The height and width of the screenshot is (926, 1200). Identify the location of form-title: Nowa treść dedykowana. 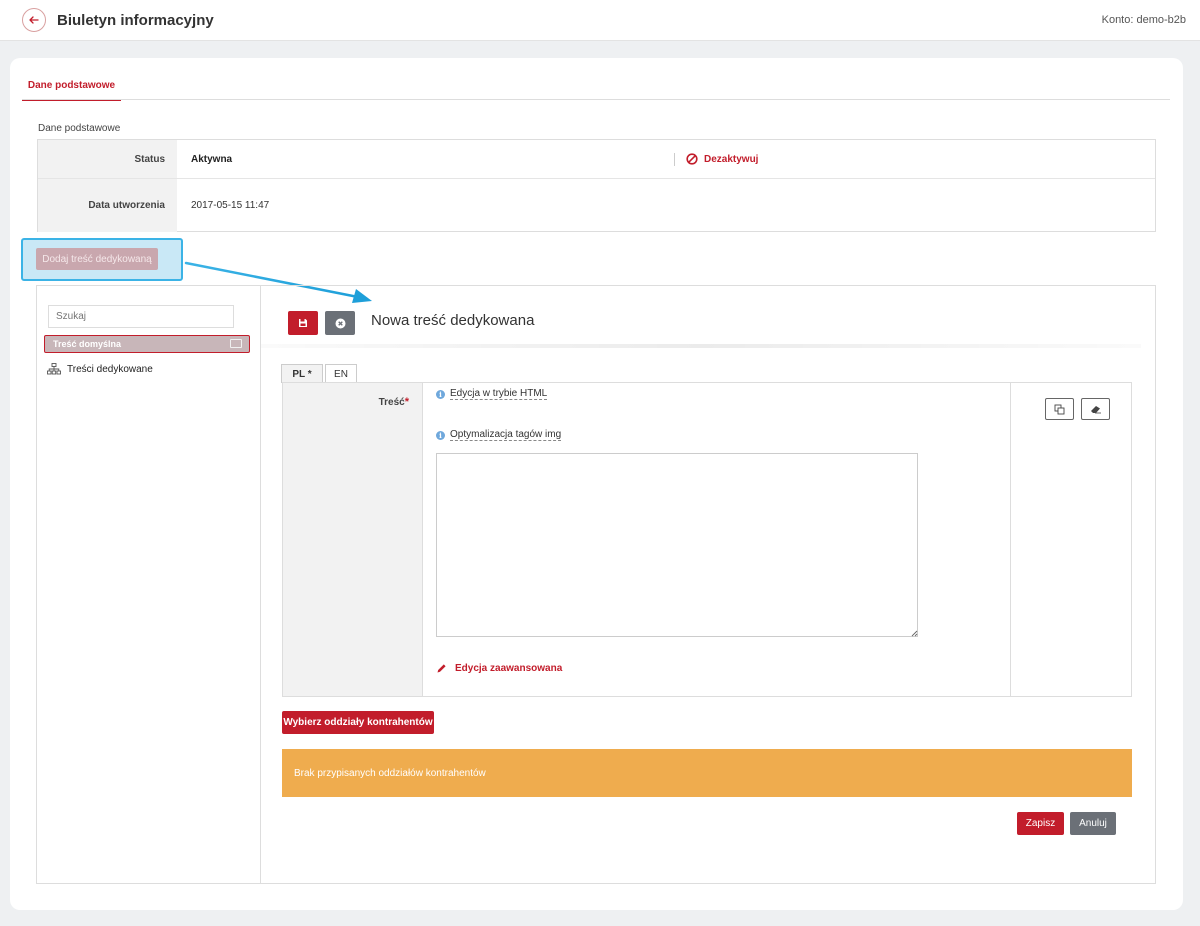
(453, 320).